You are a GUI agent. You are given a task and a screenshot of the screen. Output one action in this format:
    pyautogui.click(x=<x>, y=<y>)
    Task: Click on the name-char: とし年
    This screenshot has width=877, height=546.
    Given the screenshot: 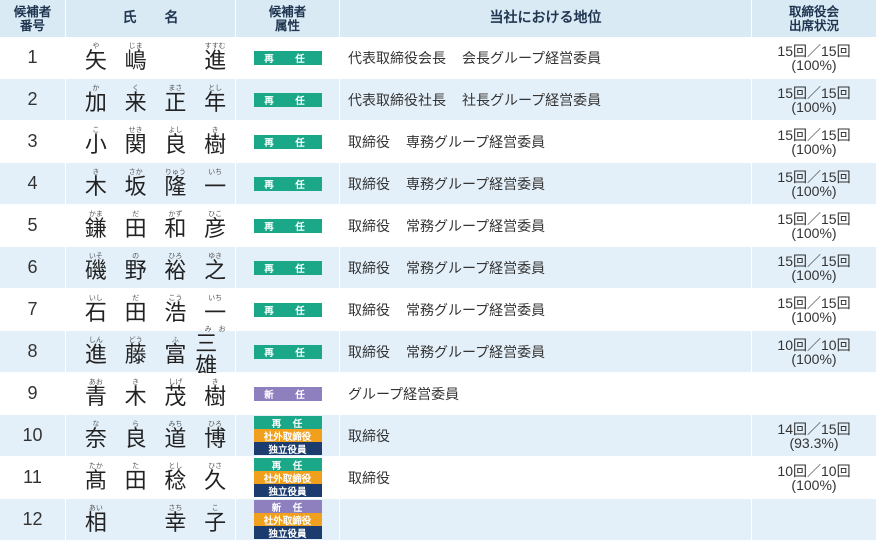 What is the action you would take?
    pyautogui.click(x=215, y=100)
    